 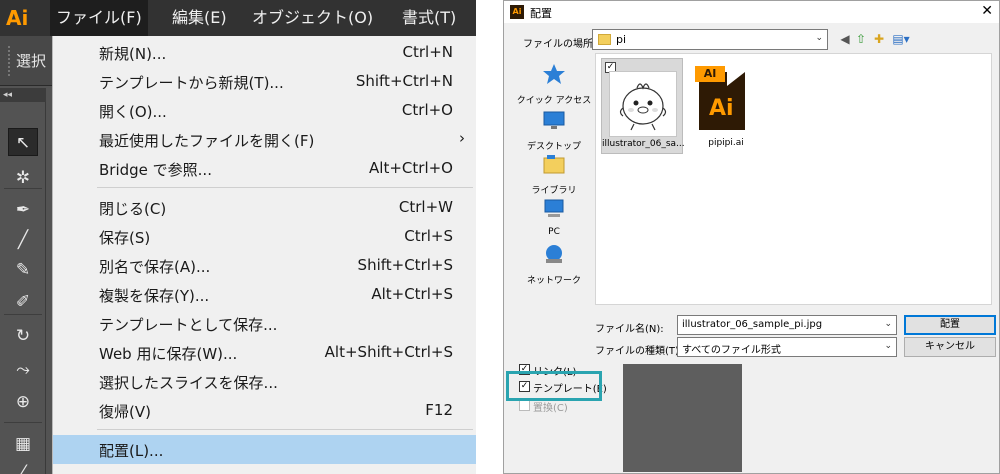 I want to click on menu-item: 最近使用したファイルを開く(F) ›, so click(x=264, y=139).